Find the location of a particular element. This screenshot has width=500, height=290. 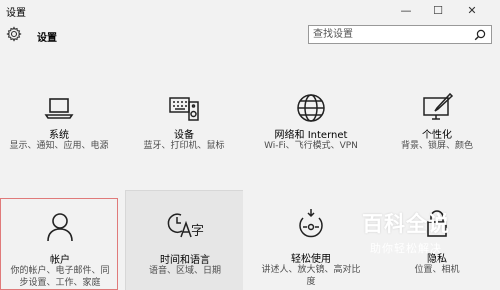

tile-personalization: 个性化 背景、锁屏、颜色 is located at coordinates (437, 132).